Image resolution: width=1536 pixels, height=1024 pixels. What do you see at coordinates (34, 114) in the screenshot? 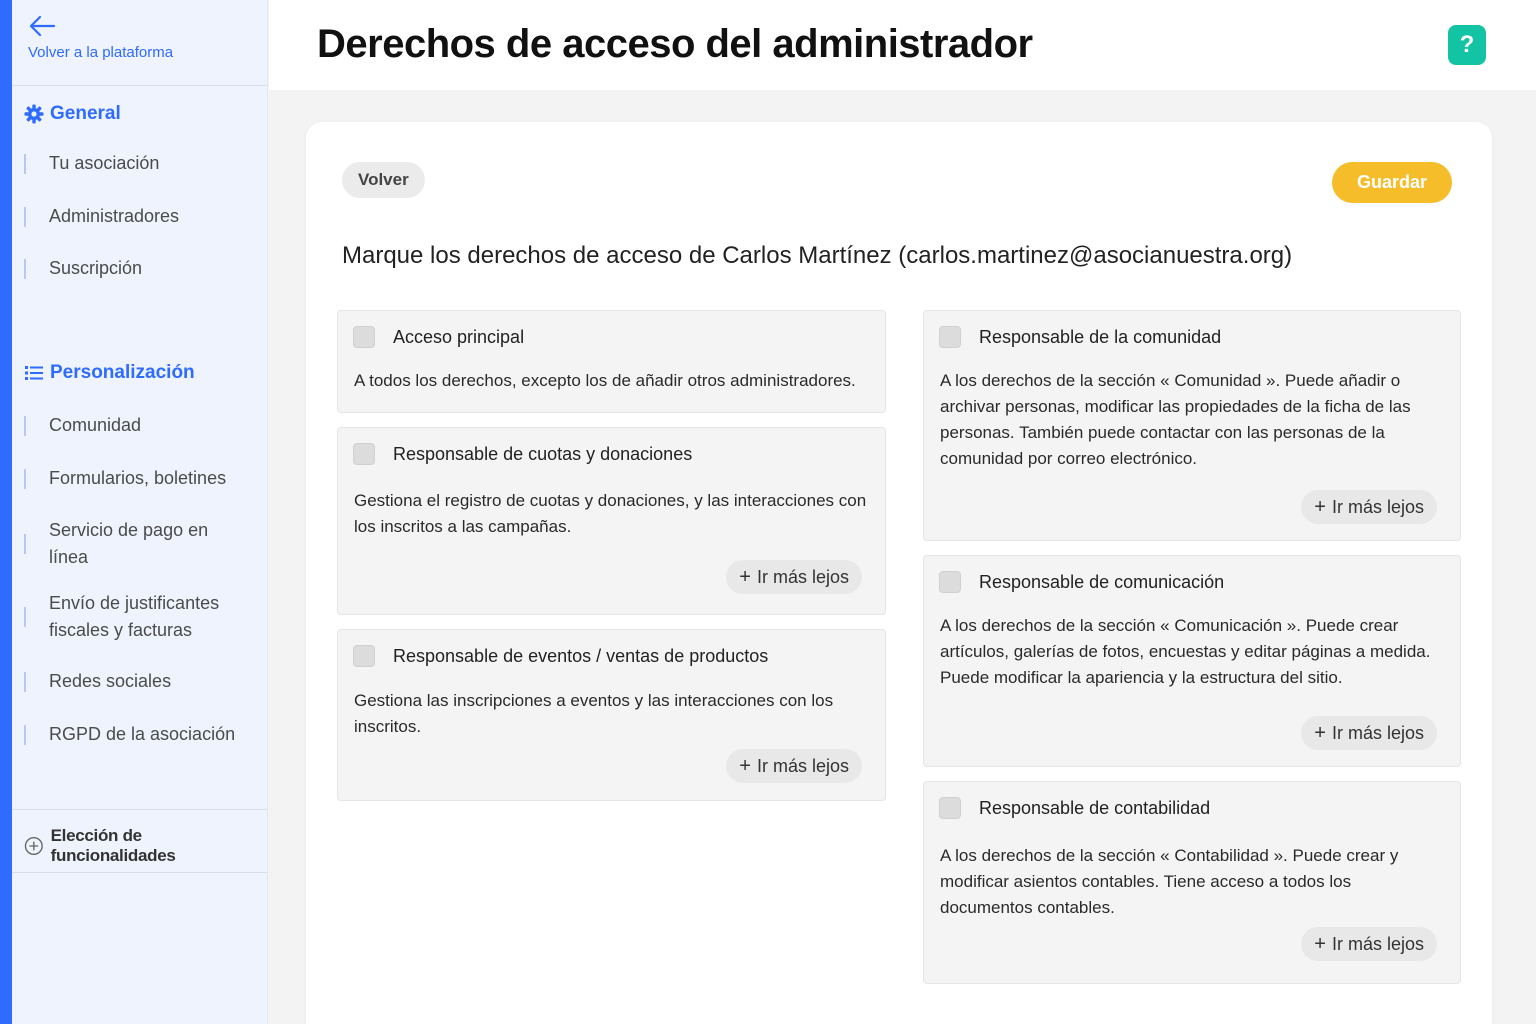
I see `gear-icon` at bounding box center [34, 114].